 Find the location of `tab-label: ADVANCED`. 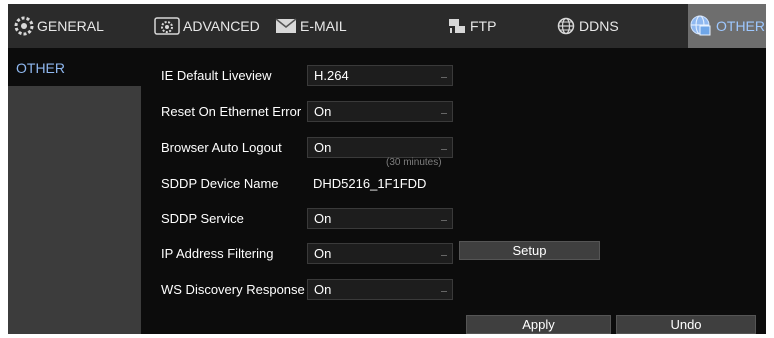

tab-label: ADVANCED is located at coordinates (221, 26).